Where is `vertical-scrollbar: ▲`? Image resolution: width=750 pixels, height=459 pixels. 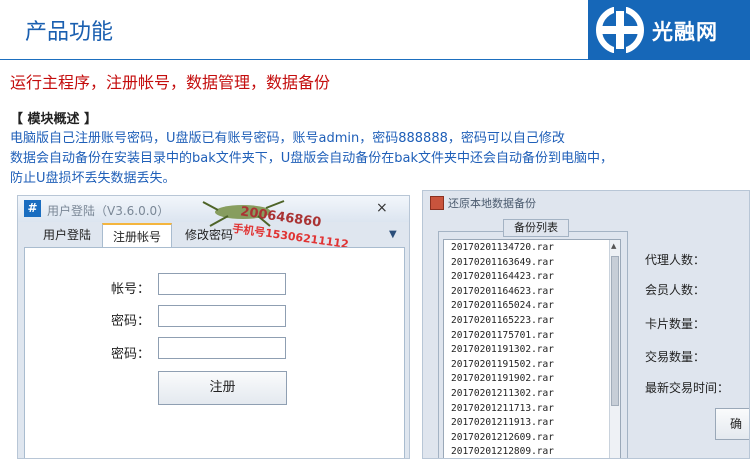 vertical-scrollbar: ▲ is located at coordinates (614, 349).